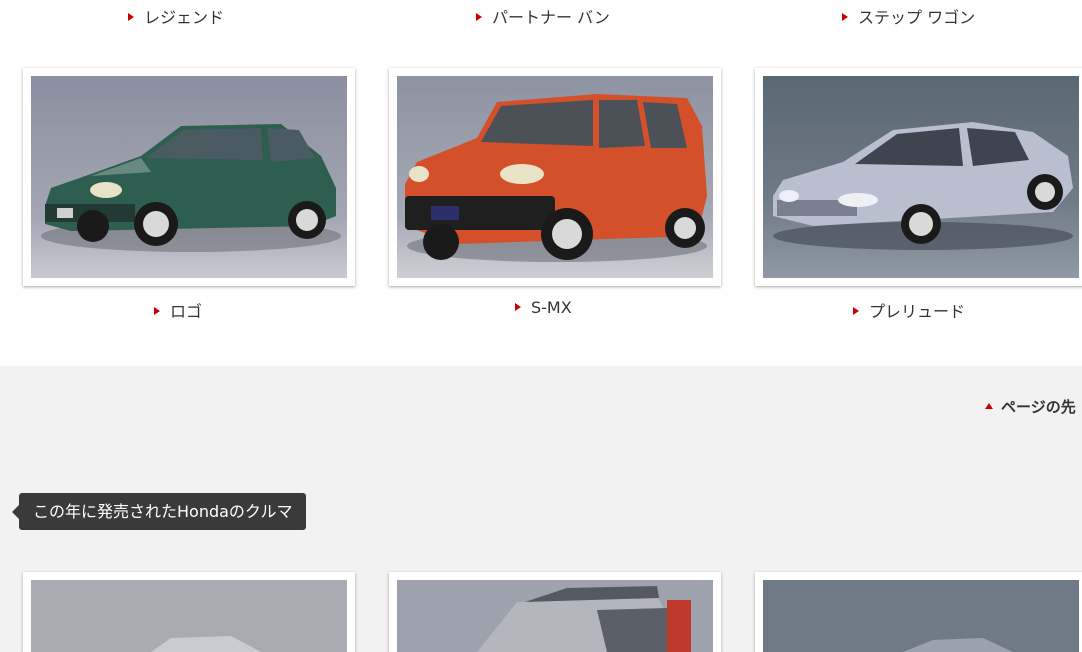 The height and width of the screenshot is (652, 1082). Describe the element at coordinates (551, 17) in the screenshot. I see `car-label-partner-van: パートナー バン` at that location.